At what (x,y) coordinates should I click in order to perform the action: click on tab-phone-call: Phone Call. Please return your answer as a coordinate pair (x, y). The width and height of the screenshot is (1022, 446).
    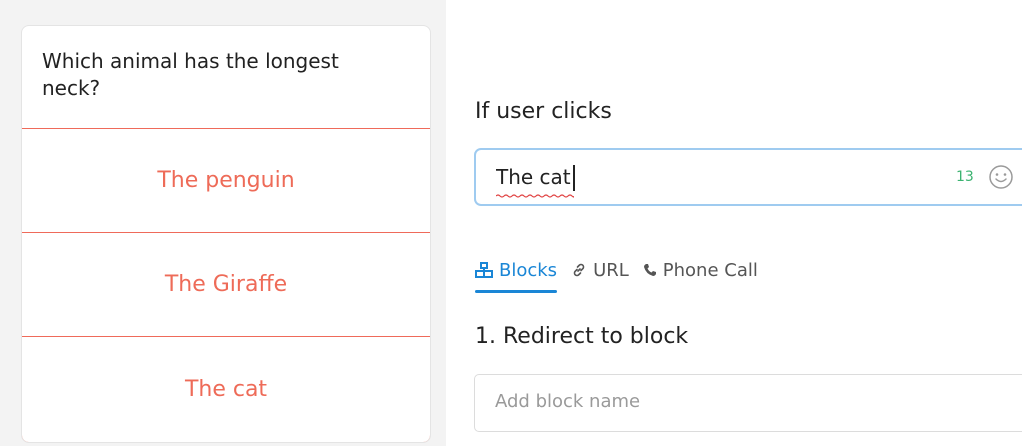
    Looking at the image, I should click on (700, 270).